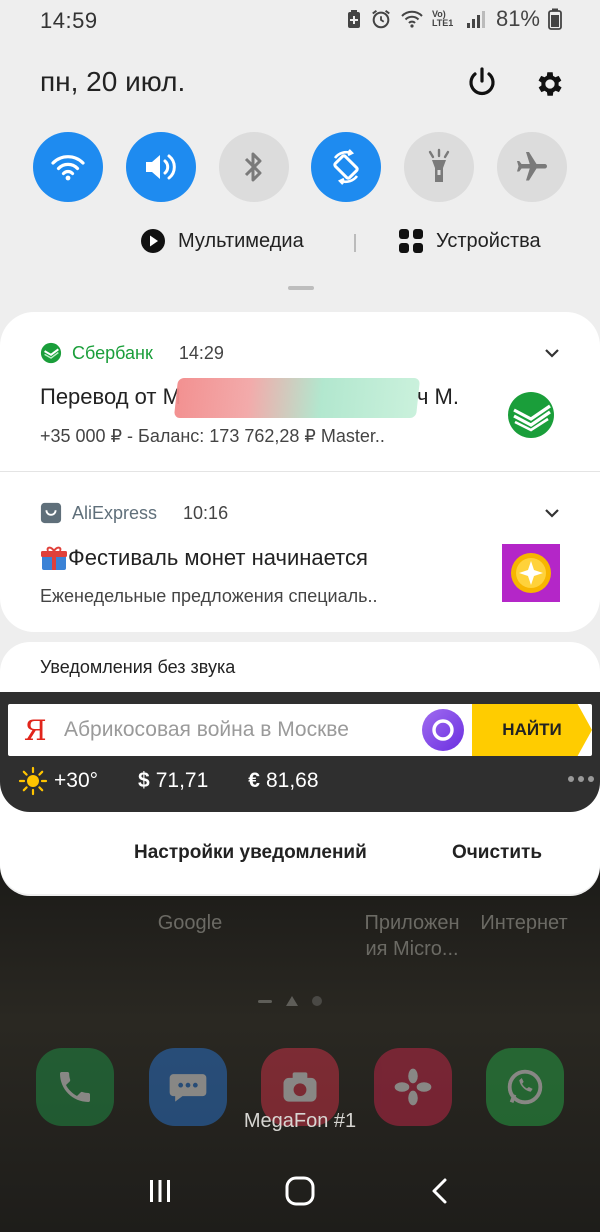 The height and width of the screenshot is (1232, 600). I want to click on yandex-search-input: Абрикосовая война в Москве, so click(206, 730).